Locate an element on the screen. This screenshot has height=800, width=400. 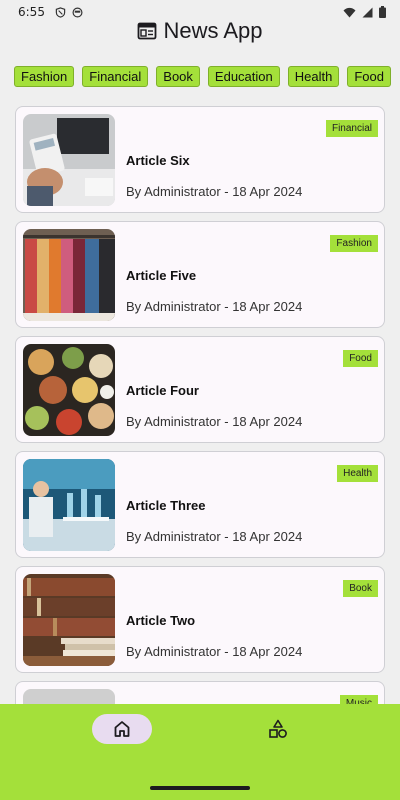
category-badge: Food is located at coordinates (360, 358).